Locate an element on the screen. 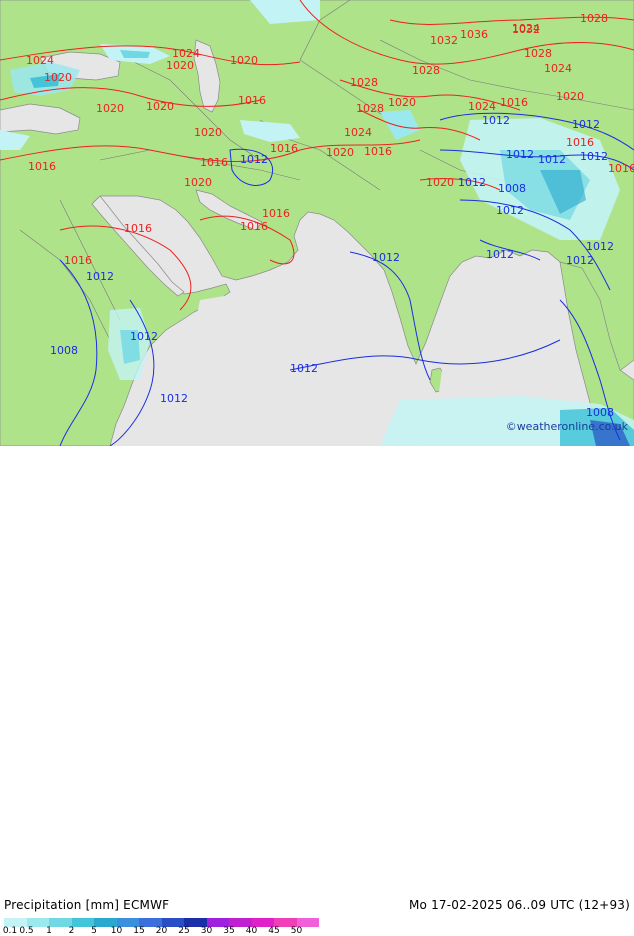 The width and height of the screenshot is (634, 936). color-scale-tick: 45 is located at coordinates (274, 931).